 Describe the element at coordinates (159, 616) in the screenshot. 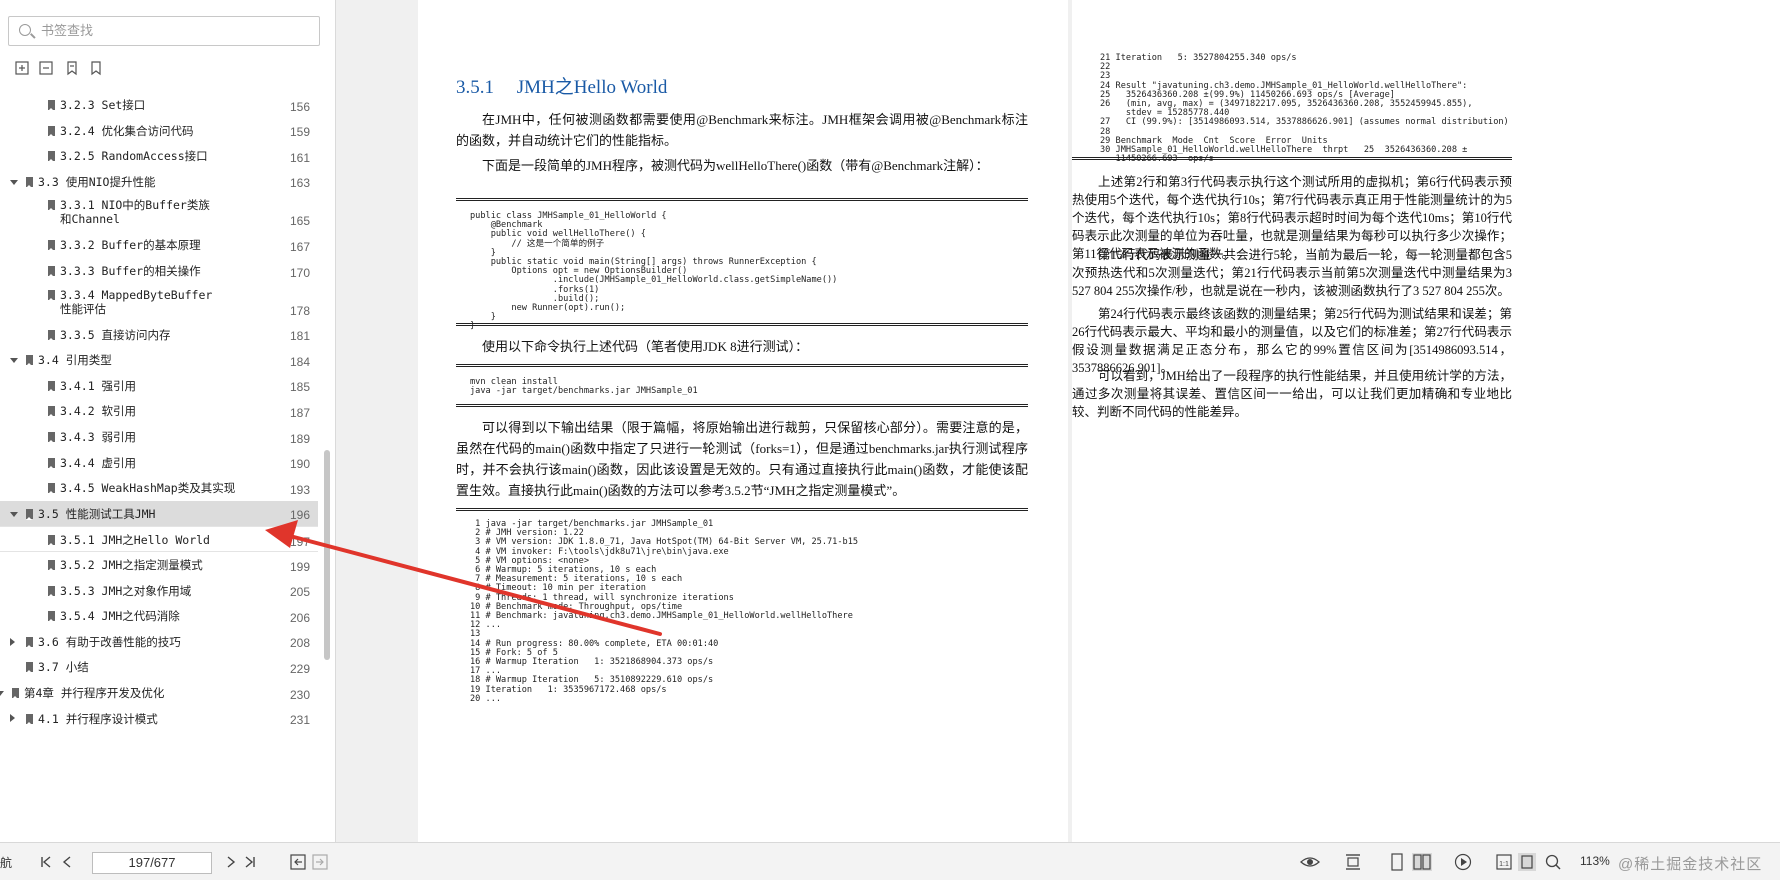

I see `toc-item: 3.5.4 JMH之代码消除 206` at that location.